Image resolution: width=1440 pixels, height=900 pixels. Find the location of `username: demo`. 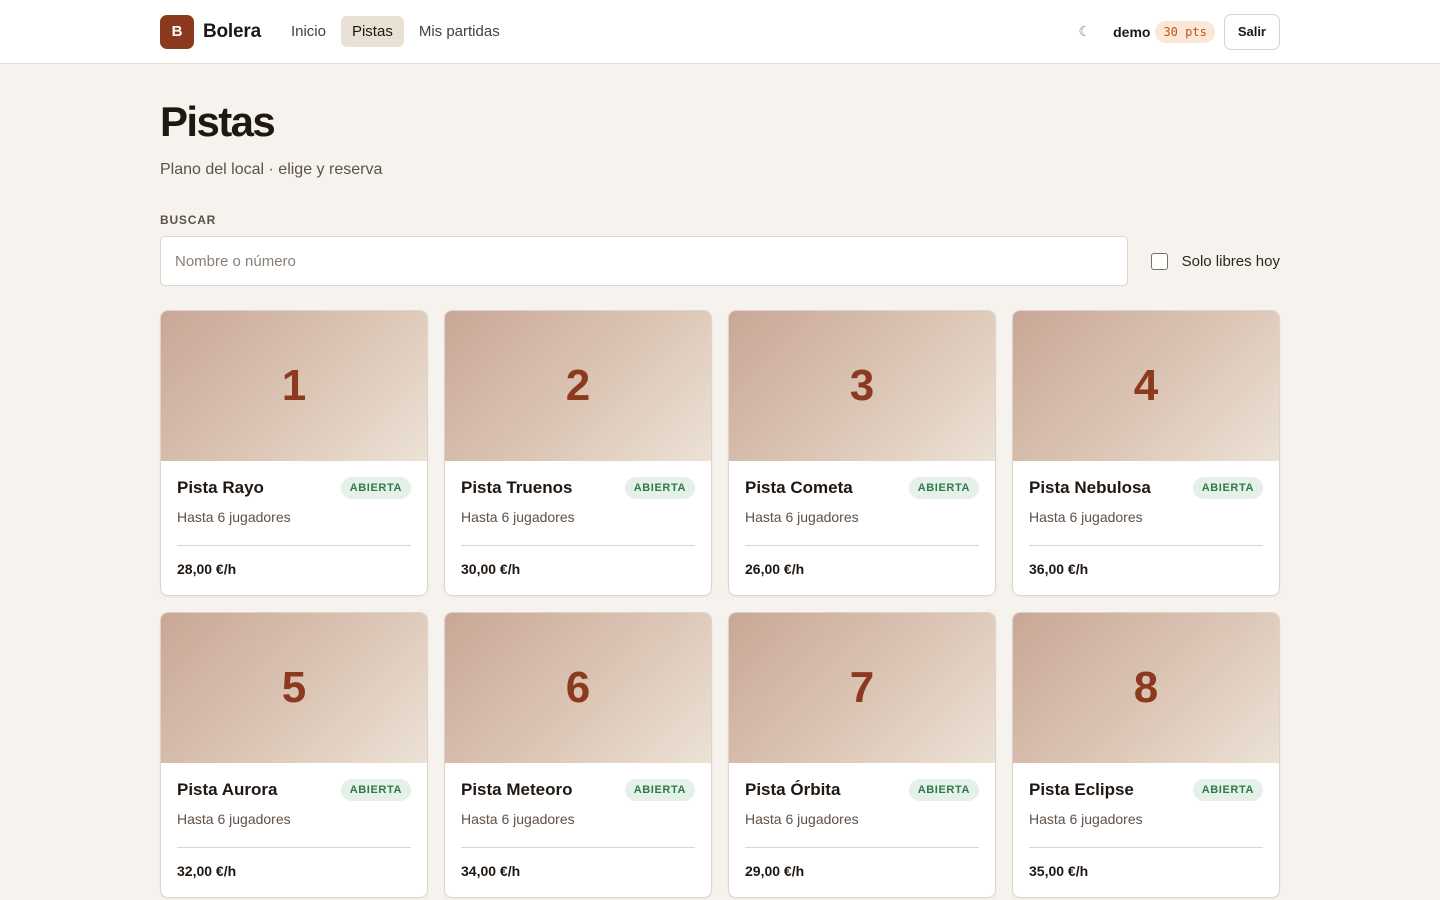

username: demo is located at coordinates (1132, 31).